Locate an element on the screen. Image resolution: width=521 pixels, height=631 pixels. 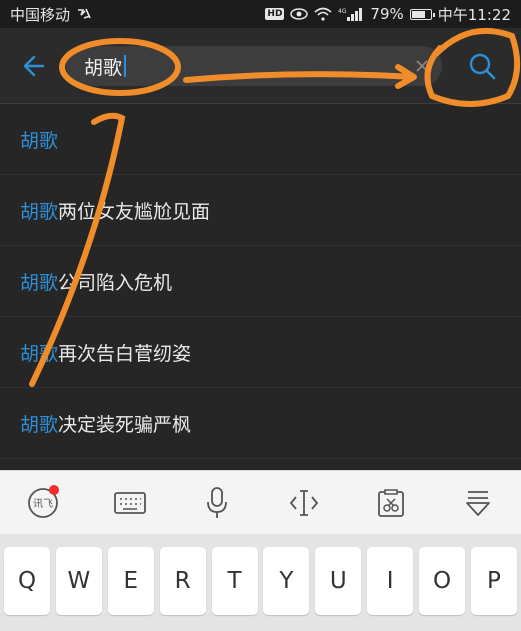
eye-icon is located at coordinates (299, 14).